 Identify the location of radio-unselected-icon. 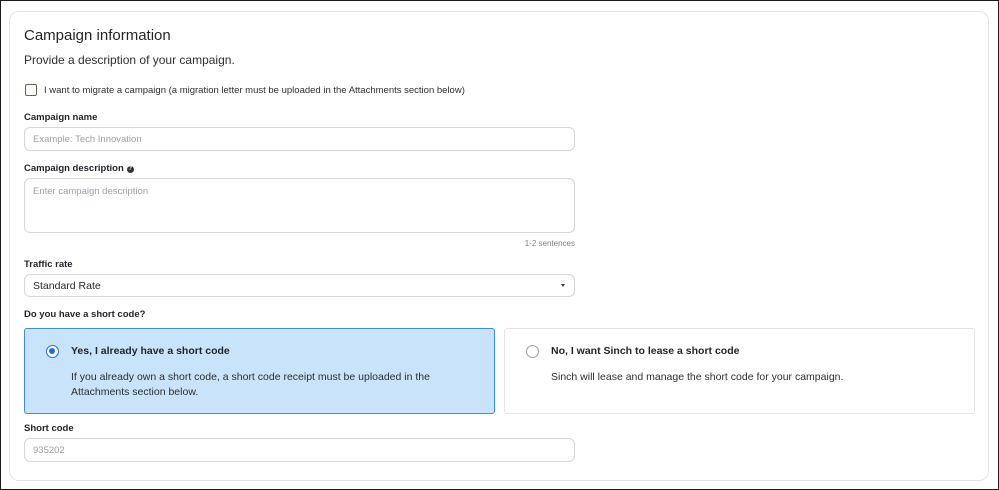
(532, 351).